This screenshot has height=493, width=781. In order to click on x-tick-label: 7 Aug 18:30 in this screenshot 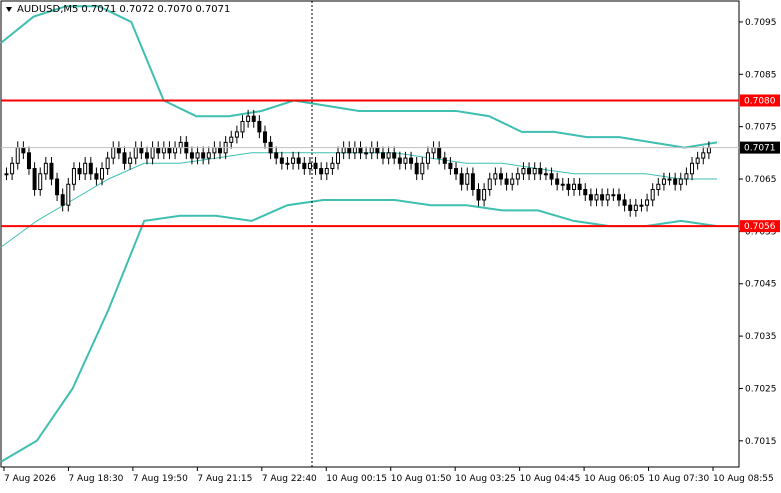, I will do `click(95, 479)`.